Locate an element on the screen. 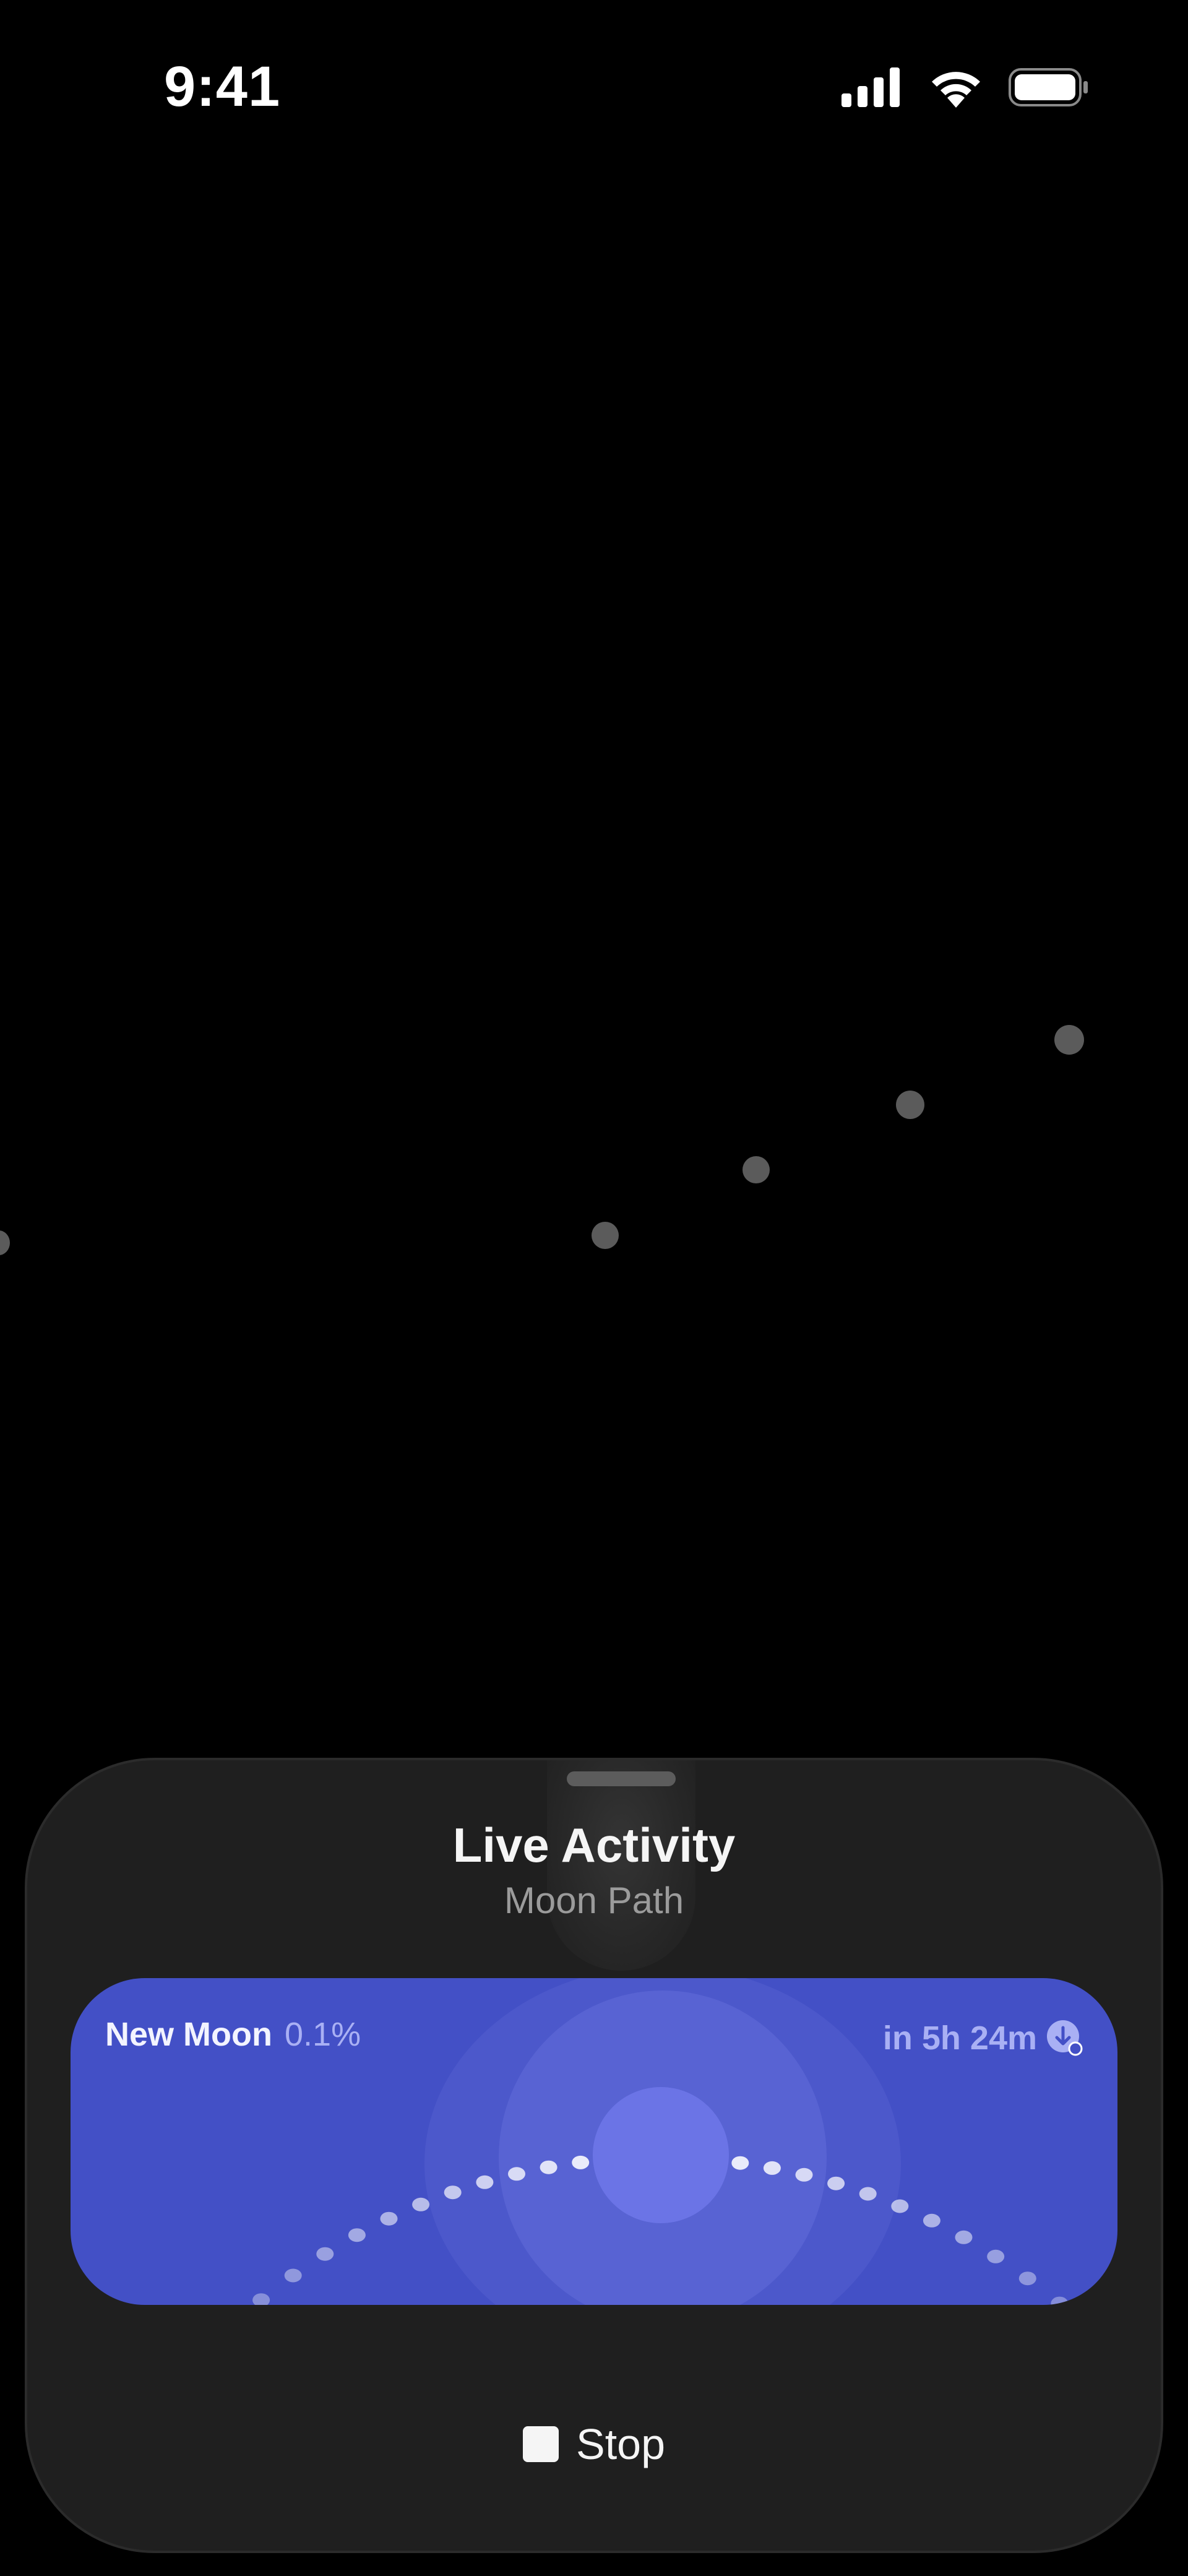 The height and width of the screenshot is (2576, 1188). moon-path-activity-card: New Moon 0.1% in 5h 24m is located at coordinates (594, 2141).